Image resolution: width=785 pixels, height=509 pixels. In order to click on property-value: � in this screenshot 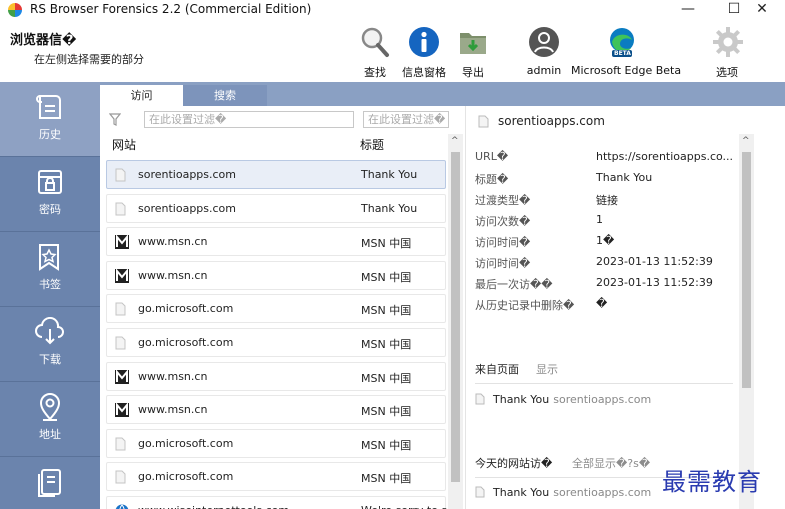, I will do `click(602, 303)`.